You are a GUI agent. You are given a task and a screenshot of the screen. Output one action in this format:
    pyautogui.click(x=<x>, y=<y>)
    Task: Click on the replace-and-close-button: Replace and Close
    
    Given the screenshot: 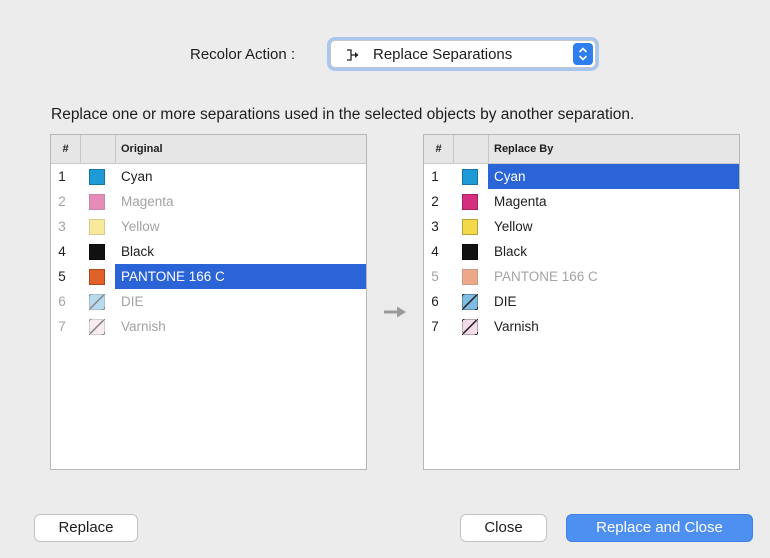 What is the action you would take?
    pyautogui.click(x=659, y=528)
    